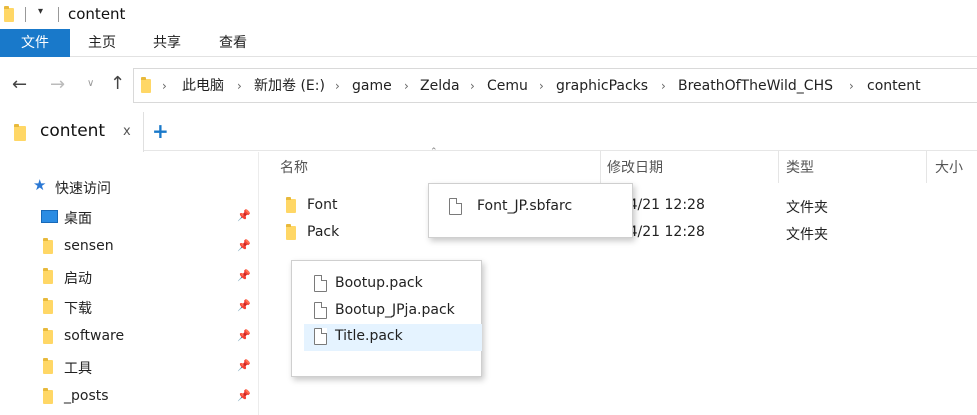  I want to click on tab-content: content x, so click(72, 132).